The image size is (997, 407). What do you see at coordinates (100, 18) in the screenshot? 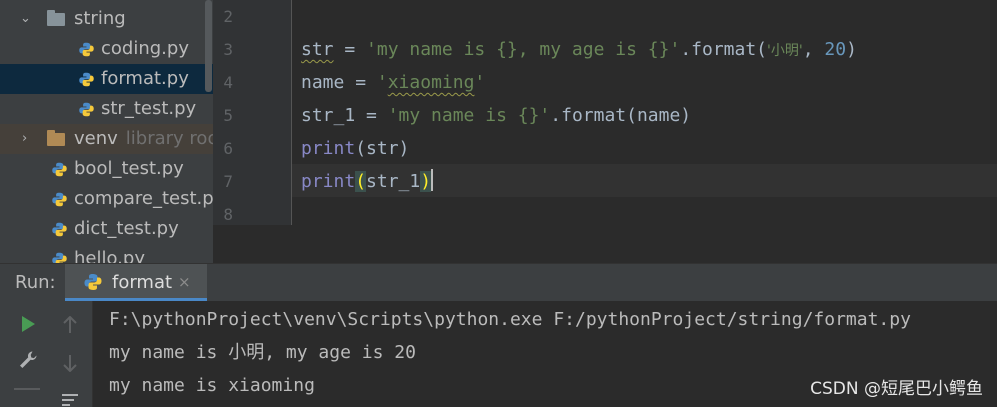
I see `tree-item-label: string` at bounding box center [100, 18].